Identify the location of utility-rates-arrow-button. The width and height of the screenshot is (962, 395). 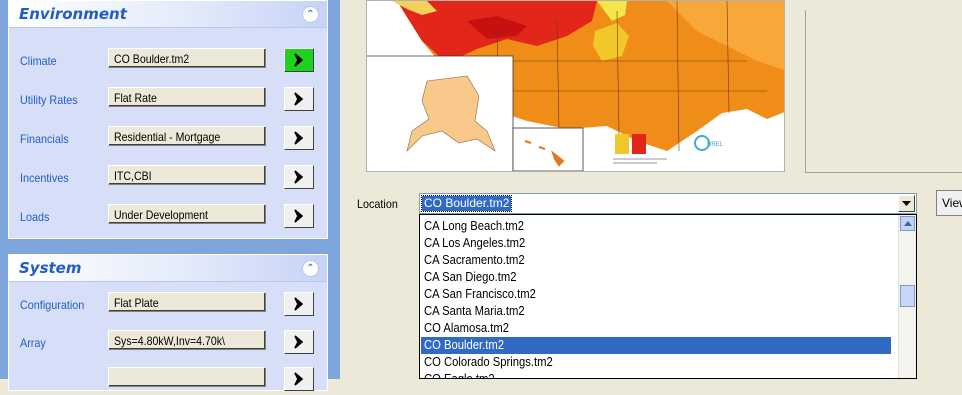
(299, 99).